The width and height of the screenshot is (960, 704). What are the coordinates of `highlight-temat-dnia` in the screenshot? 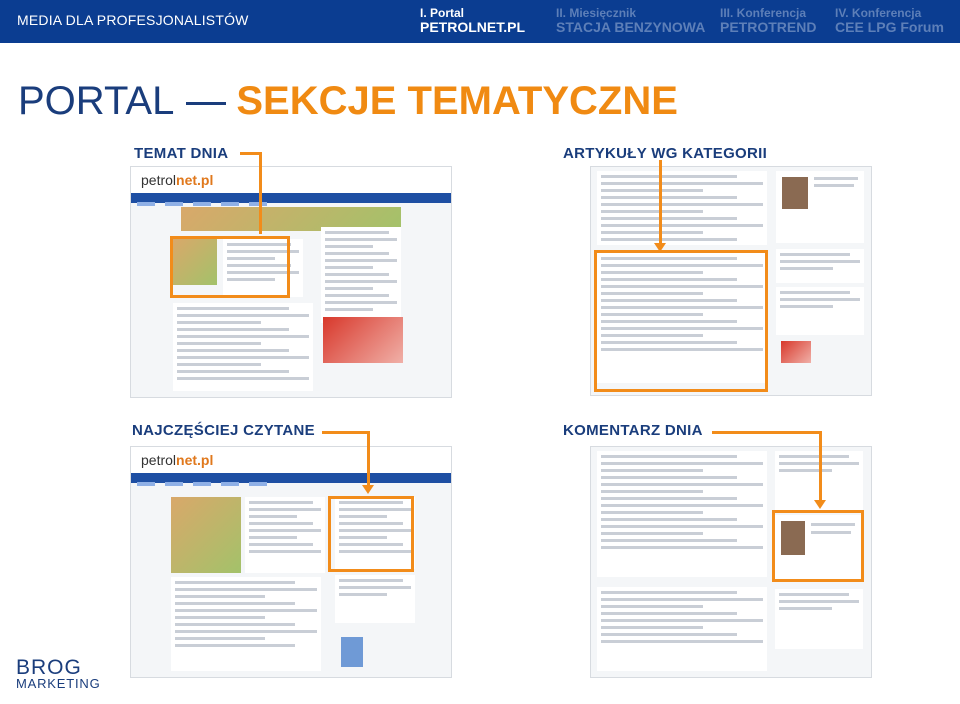 It's located at (230, 267).